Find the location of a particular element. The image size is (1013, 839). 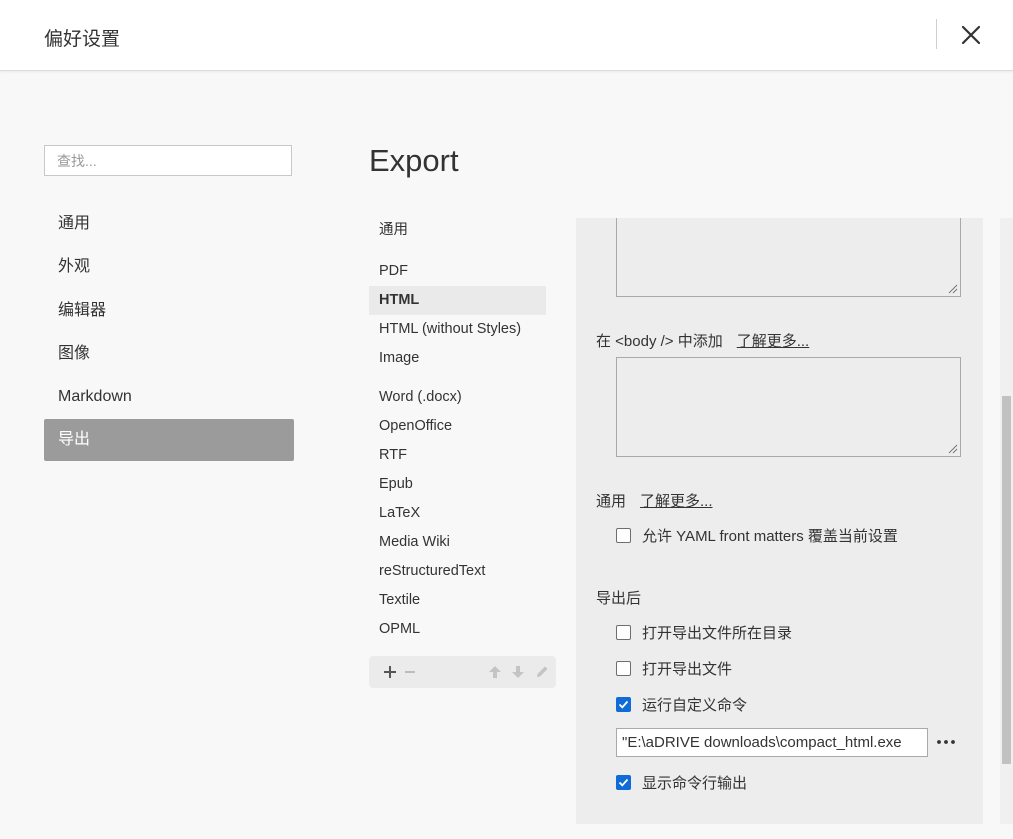

sidebar-item-general: 通用 is located at coordinates (169, 224).